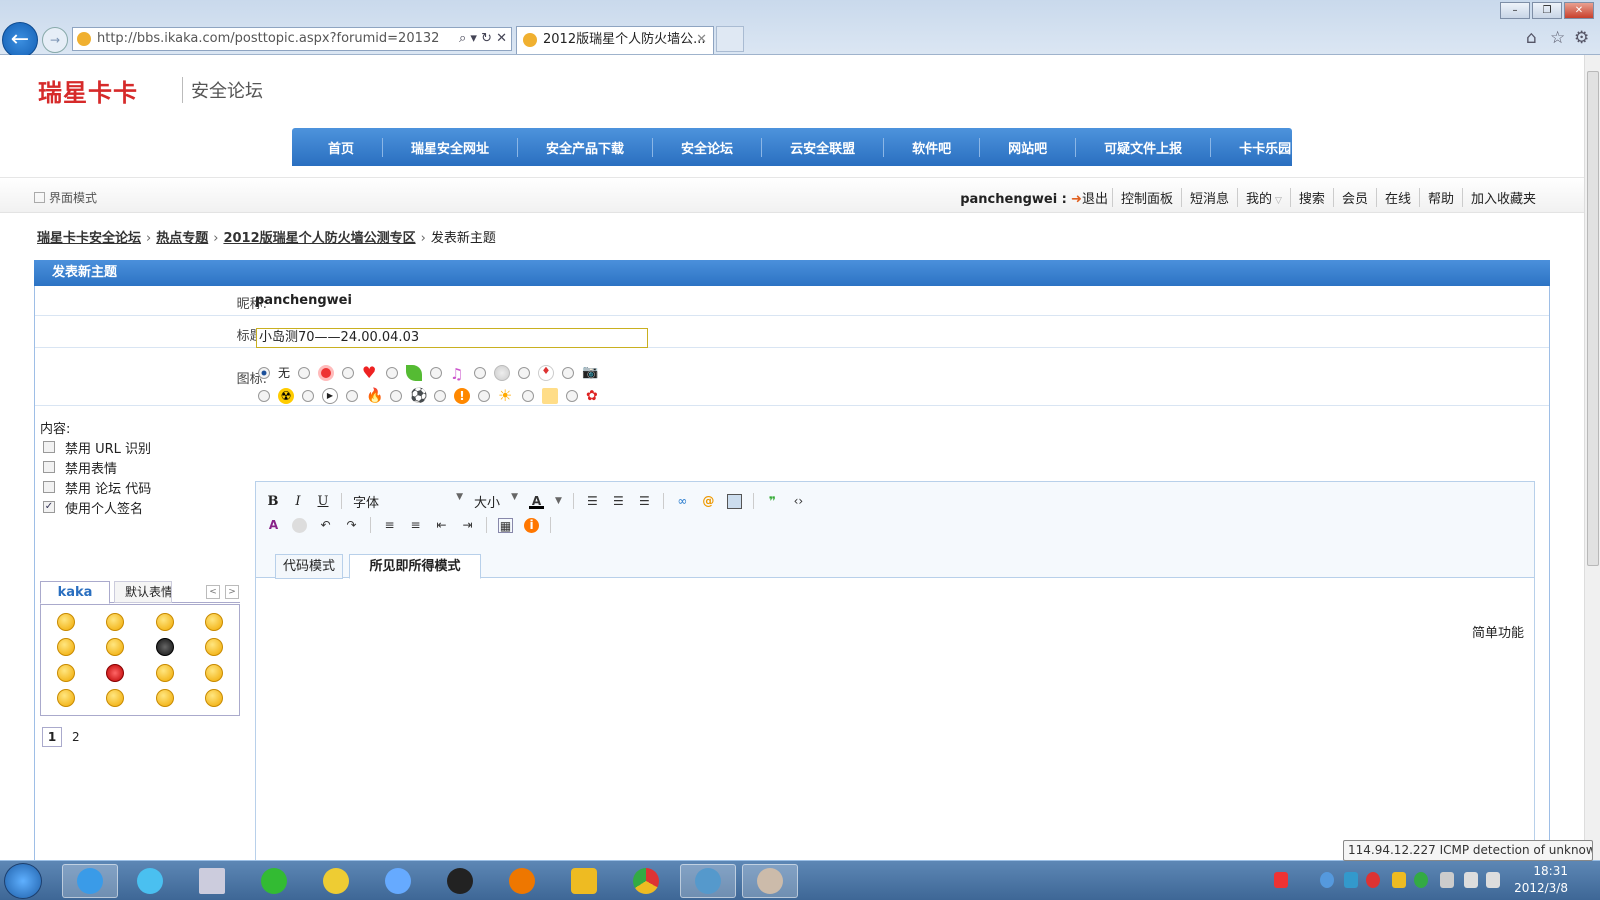 This screenshot has height=900, width=1600. What do you see at coordinates (522, 881) in the screenshot?
I see `firefox-taskbar-icon` at bounding box center [522, 881].